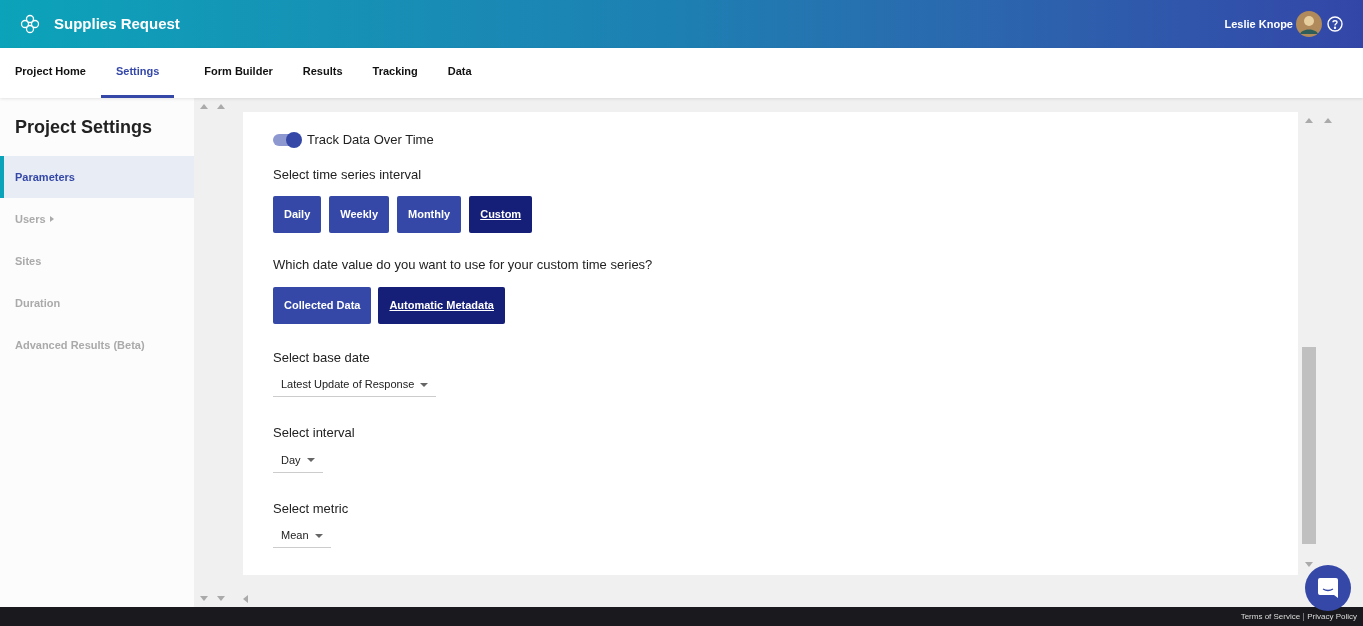 The width and height of the screenshot is (1363, 626). What do you see at coordinates (355, 385) in the screenshot?
I see `dropdown-select: Latest Update of Response` at bounding box center [355, 385].